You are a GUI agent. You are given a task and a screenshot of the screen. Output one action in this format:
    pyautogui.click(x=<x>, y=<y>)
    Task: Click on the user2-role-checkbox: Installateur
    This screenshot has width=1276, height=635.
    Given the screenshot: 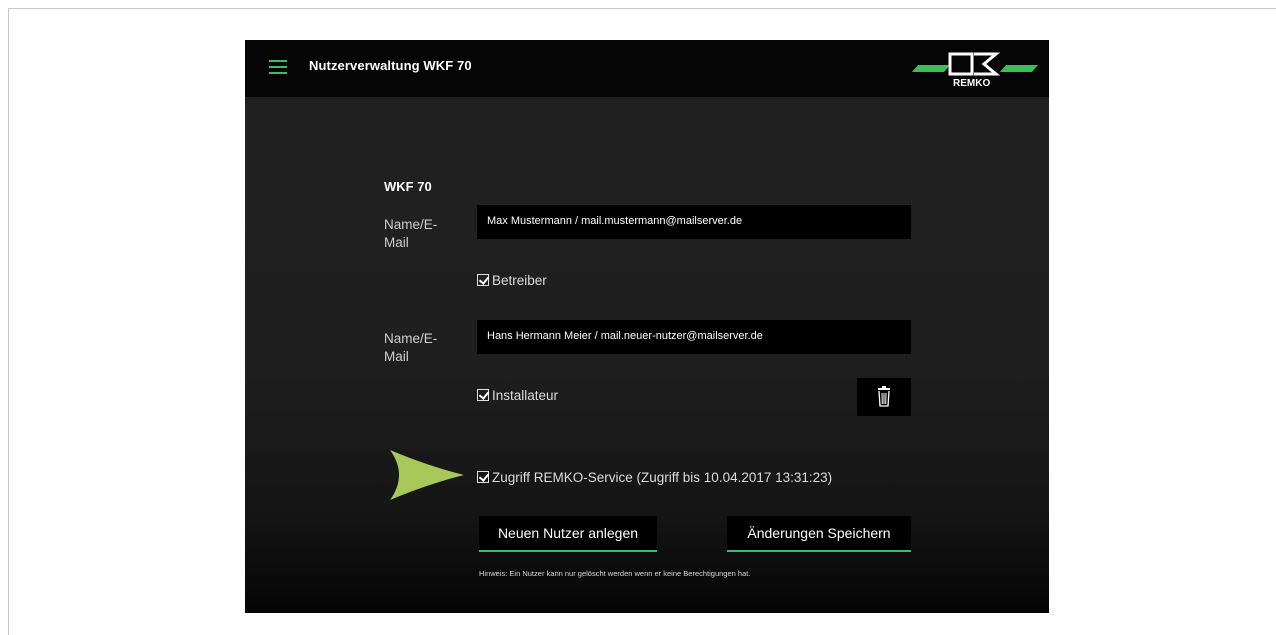 What is the action you would take?
    pyautogui.click(x=517, y=395)
    